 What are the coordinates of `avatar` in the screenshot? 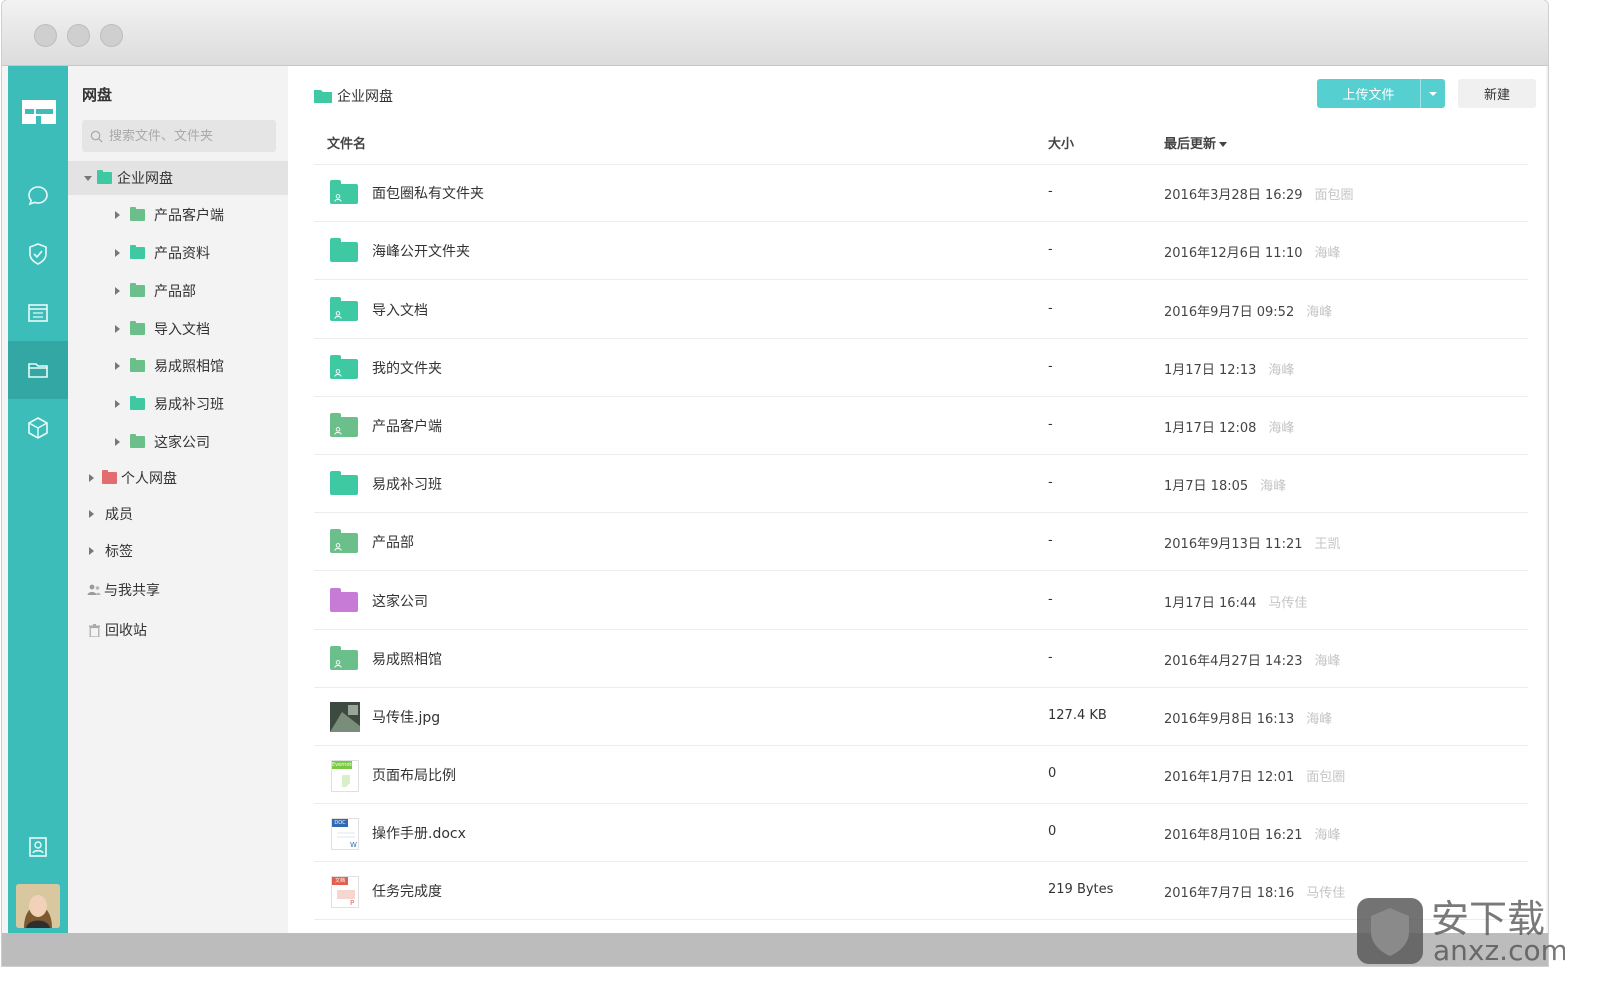 It's located at (38, 906).